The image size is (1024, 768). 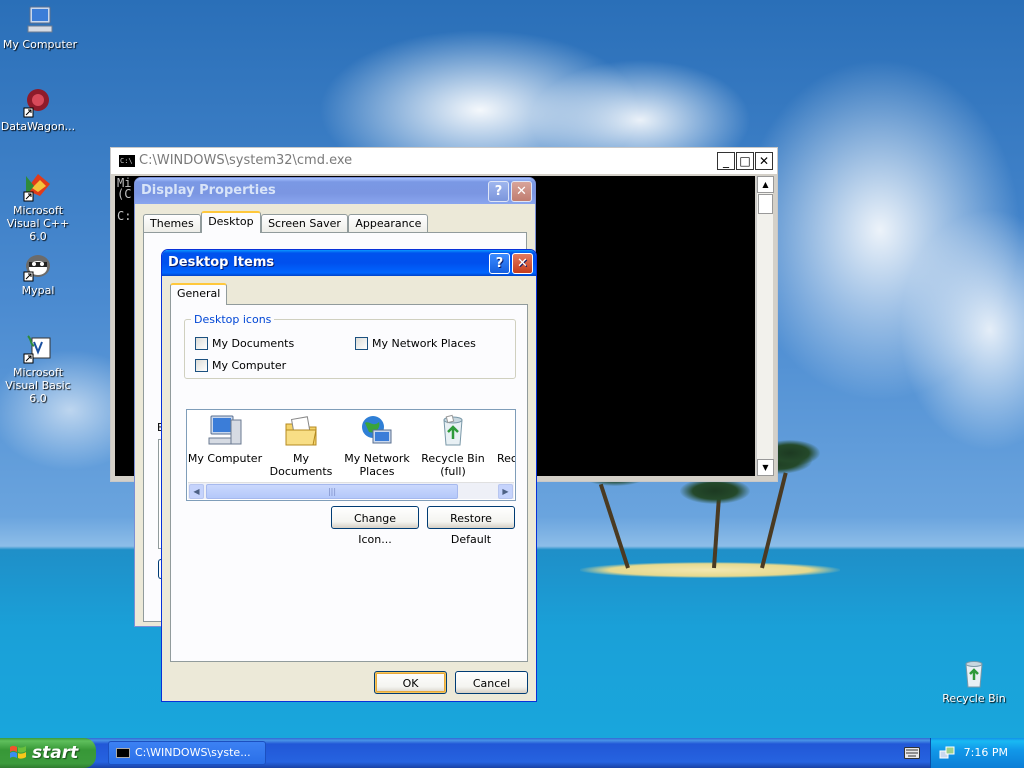 I want to click on taskbar: start C:\WINDOWS\syste... 7:16 PM, so click(x=512, y=753).